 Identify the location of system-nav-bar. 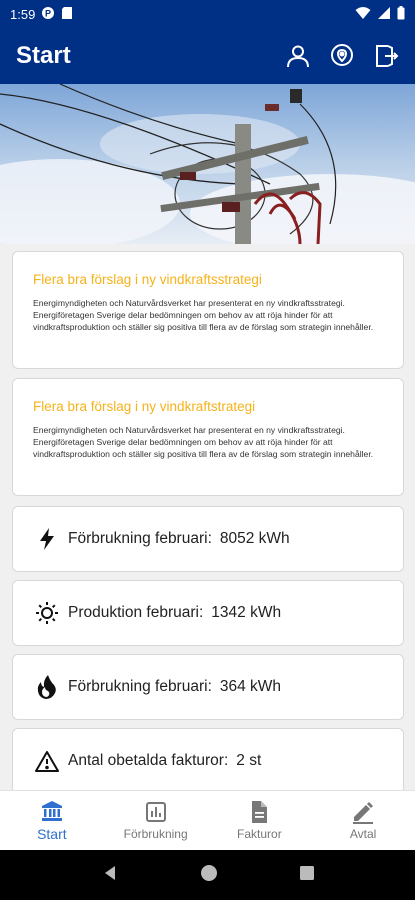
(207, 875).